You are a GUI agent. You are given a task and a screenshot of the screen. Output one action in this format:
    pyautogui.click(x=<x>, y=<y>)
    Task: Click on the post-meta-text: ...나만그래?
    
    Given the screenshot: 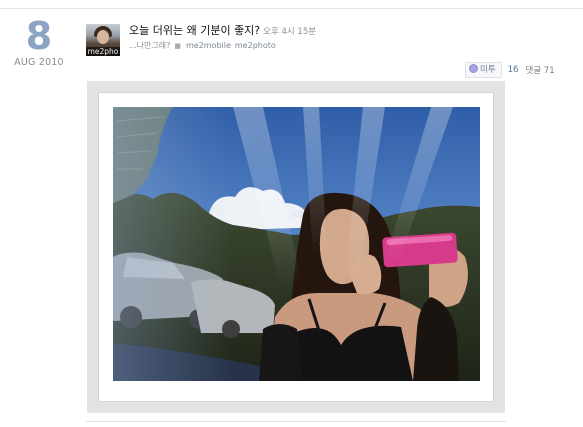 What is the action you would take?
    pyautogui.click(x=150, y=45)
    